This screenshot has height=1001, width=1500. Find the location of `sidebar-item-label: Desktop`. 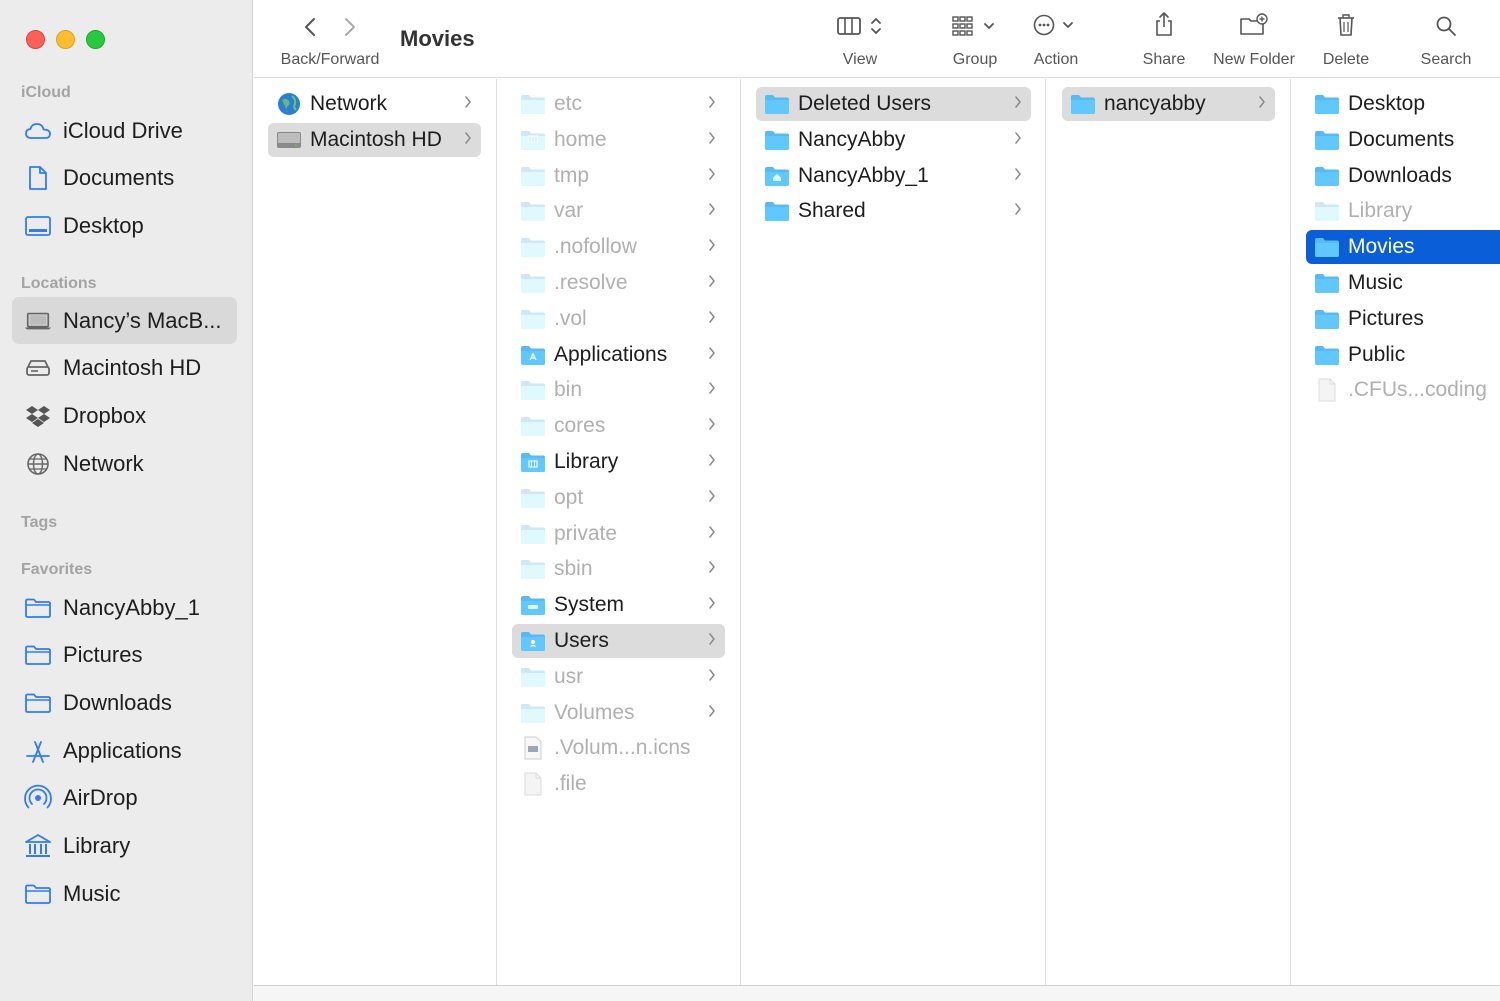

sidebar-item-label: Desktop is located at coordinates (103, 225).